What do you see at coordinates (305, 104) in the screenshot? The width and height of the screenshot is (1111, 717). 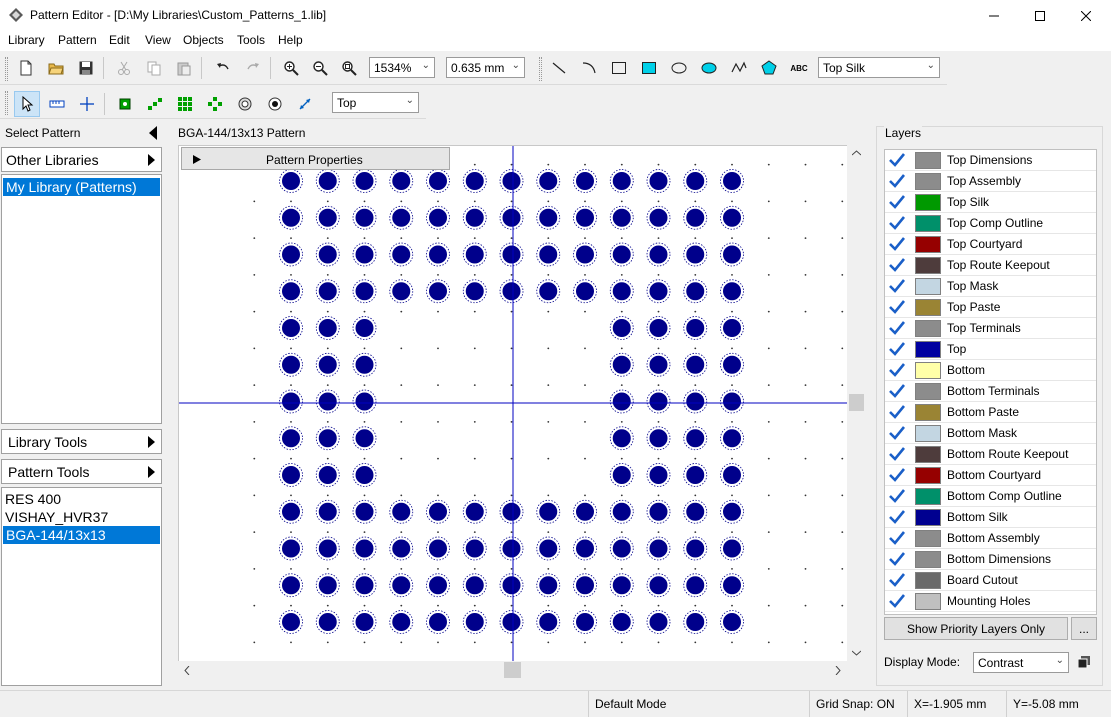 I see `dimension-tool-button` at bounding box center [305, 104].